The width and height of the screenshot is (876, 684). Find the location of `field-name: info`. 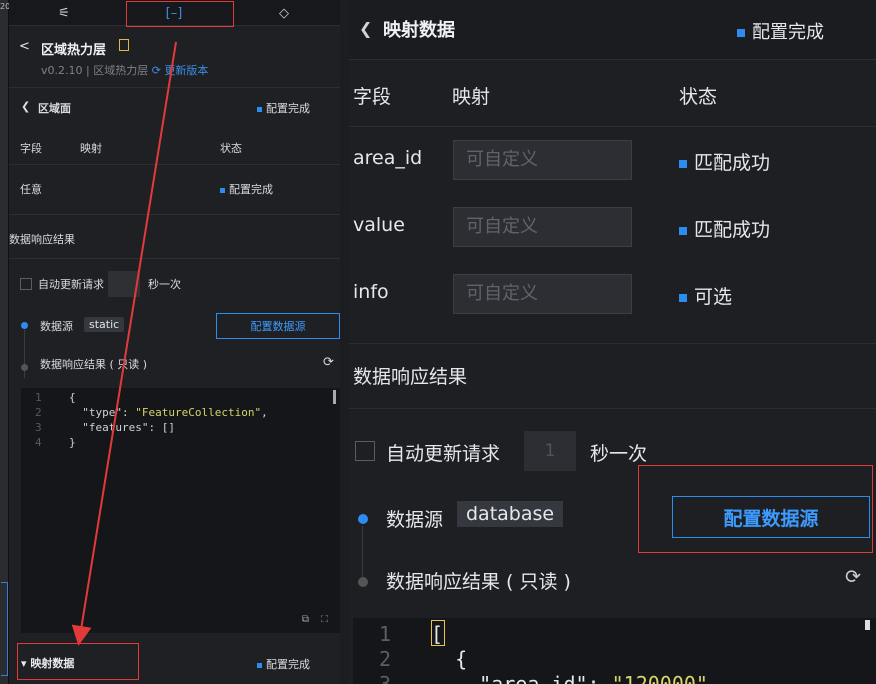

field-name: info is located at coordinates (371, 292).